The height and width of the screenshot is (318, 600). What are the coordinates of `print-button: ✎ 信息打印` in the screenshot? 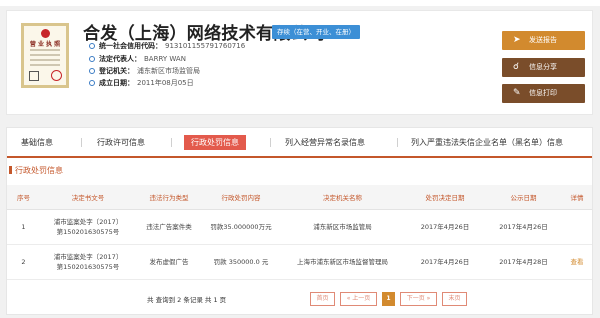 It's located at (543, 93).